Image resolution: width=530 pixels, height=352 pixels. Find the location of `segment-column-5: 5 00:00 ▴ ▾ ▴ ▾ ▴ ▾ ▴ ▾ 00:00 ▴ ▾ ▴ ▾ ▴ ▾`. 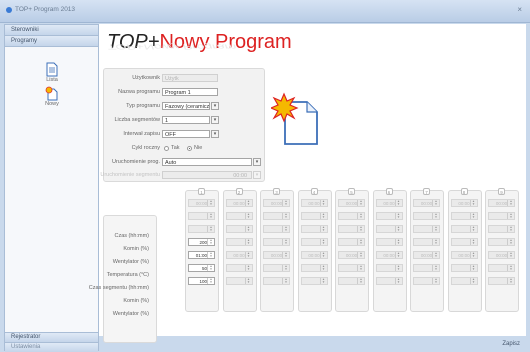

segment-column-5: 5 00:00 ▴ ▾ ▴ ▾ ▴ ▾ ▴ ▾ 00:00 ▴ ▾ ▴ ▾ ▴ ▾ is located at coordinates (352, 250).